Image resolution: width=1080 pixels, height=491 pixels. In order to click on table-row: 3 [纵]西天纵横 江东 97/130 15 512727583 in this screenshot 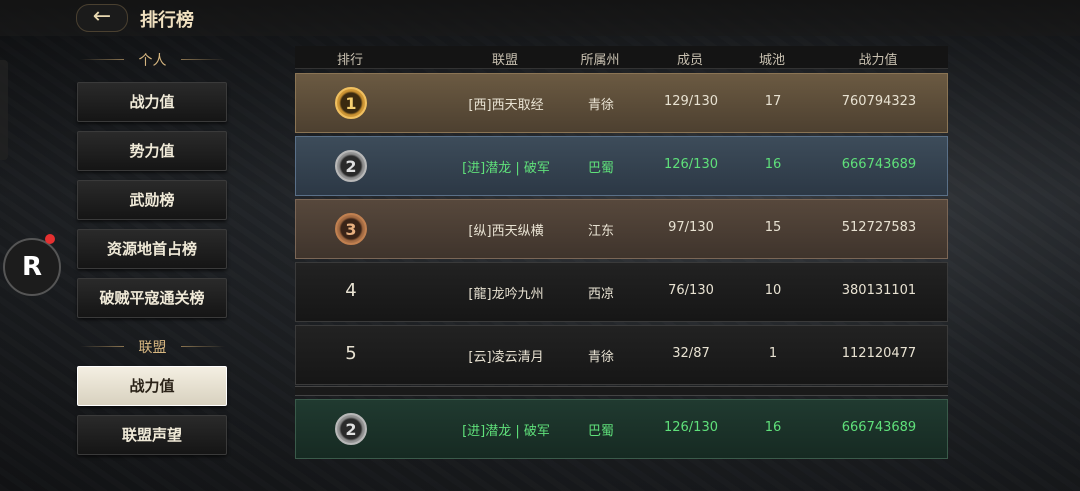, I will do `click(621, 229)`.